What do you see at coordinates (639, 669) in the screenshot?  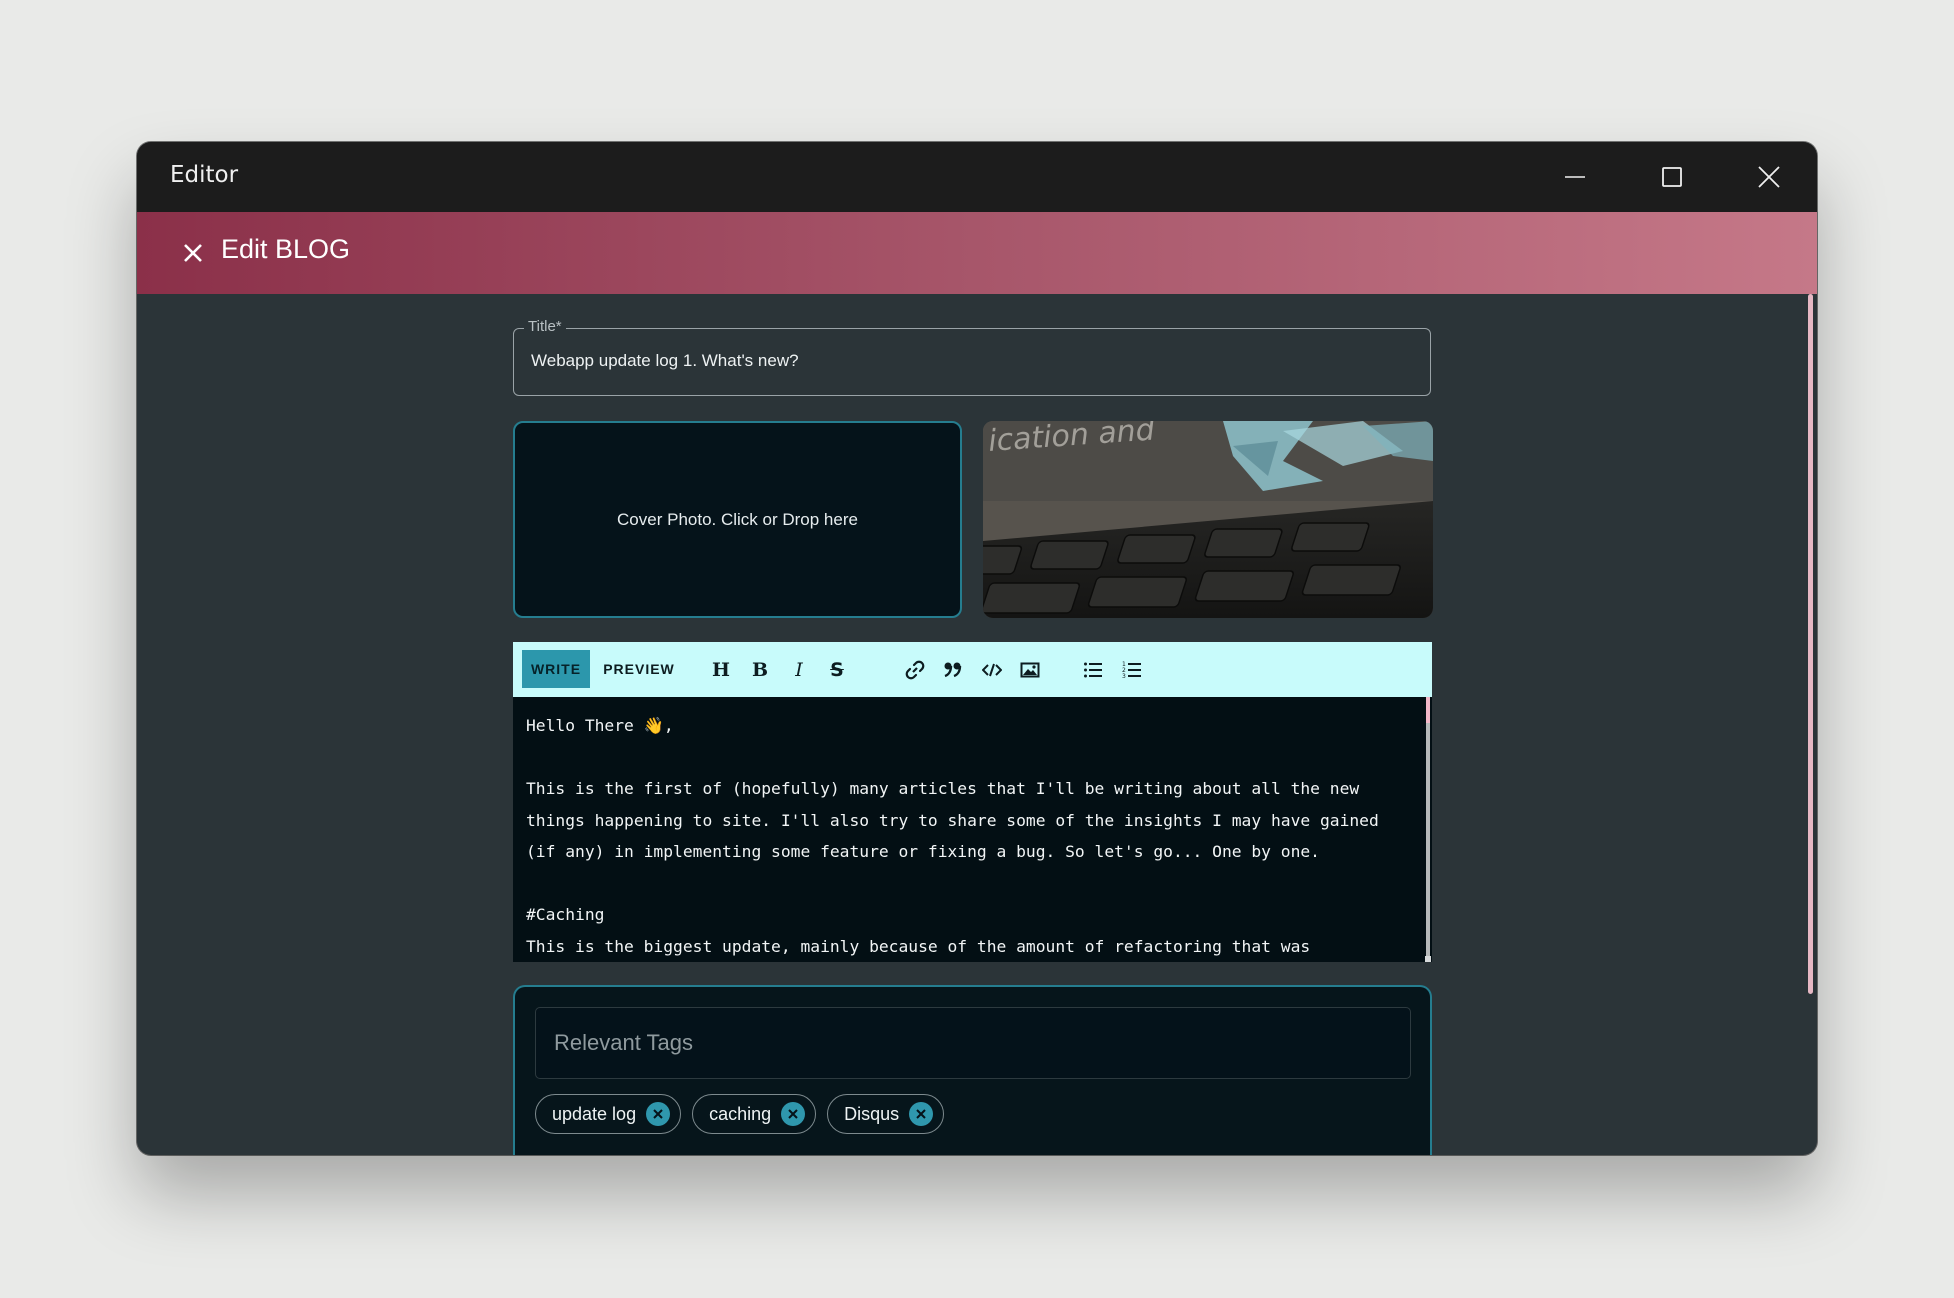 I see `preview-tab: PREVIEW` at bounding box center [639, 669].